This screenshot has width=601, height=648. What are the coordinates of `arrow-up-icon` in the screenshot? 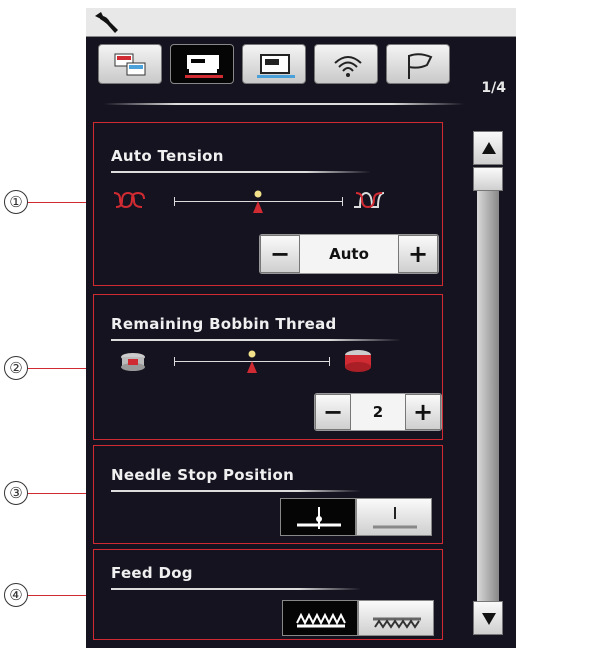 It's located at (489, 148).